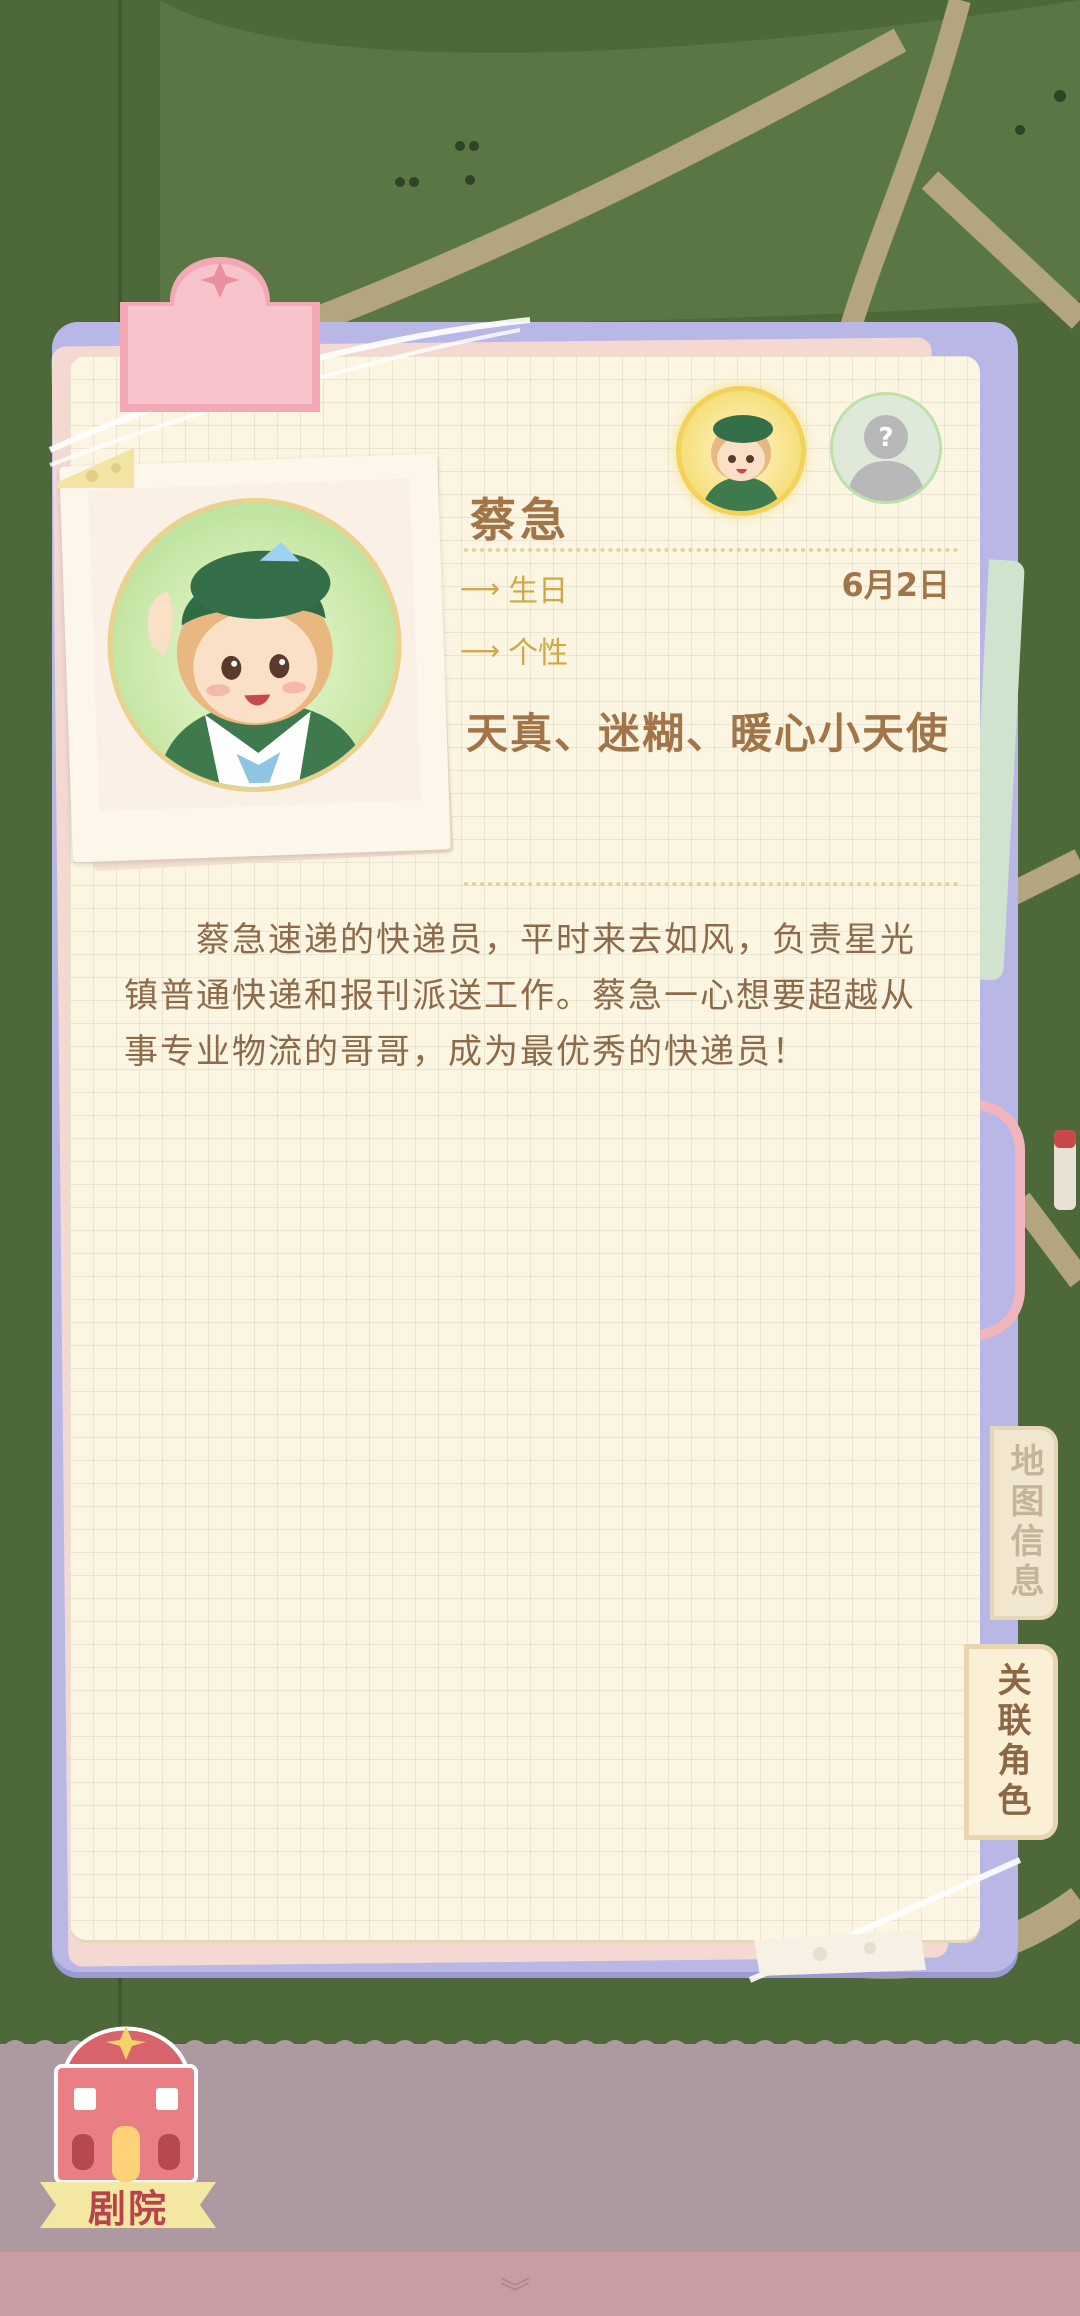 The image size is (1080, 2316). I want to click on cheese-tag, so click(840, 1953).